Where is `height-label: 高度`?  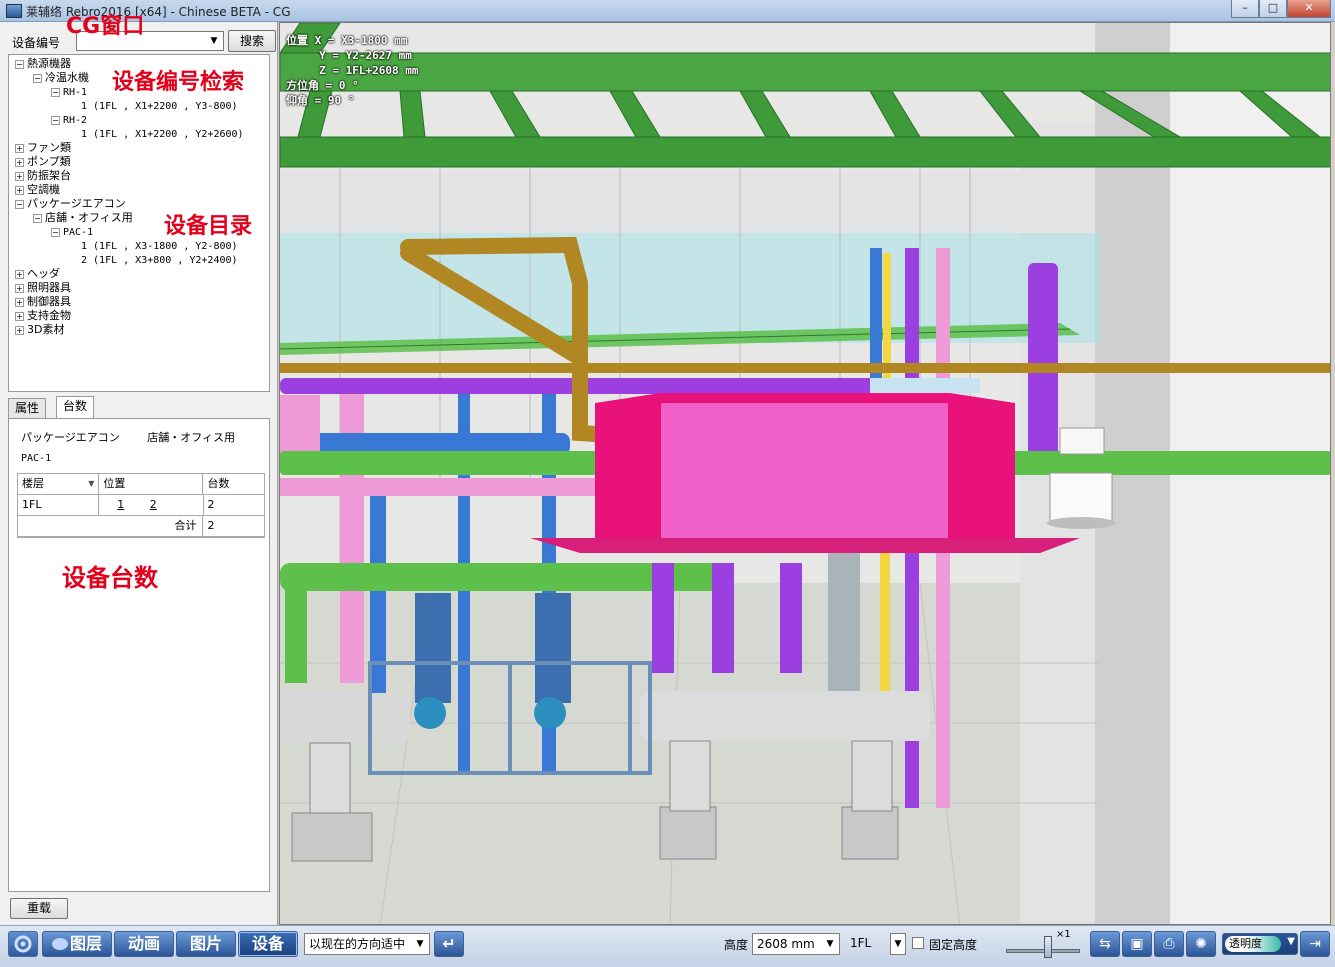 height-label: 高度 is located at coordinates (736, 945).